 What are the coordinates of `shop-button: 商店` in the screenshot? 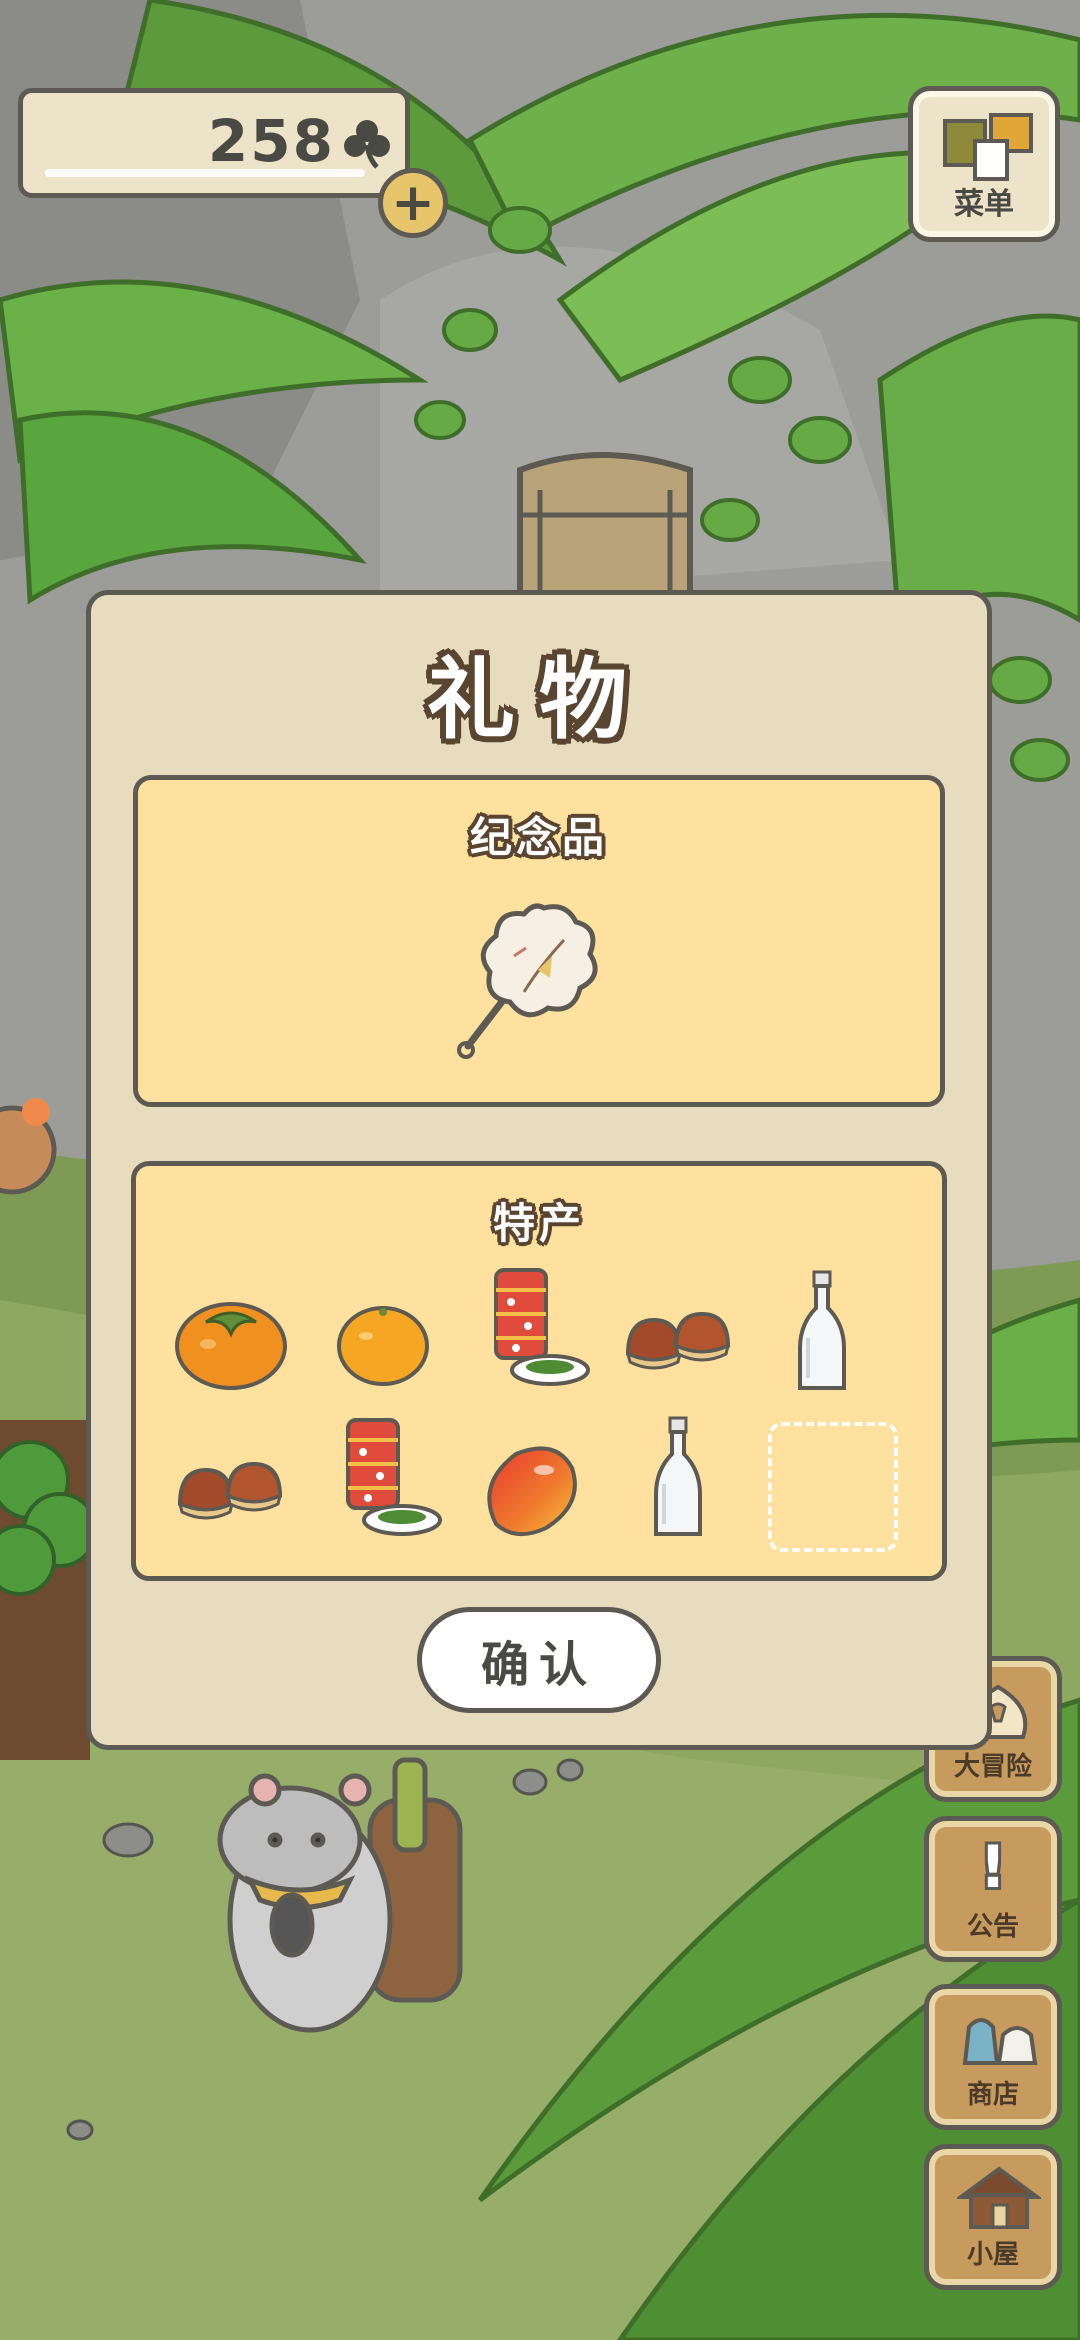 It's located at (993, 2057).